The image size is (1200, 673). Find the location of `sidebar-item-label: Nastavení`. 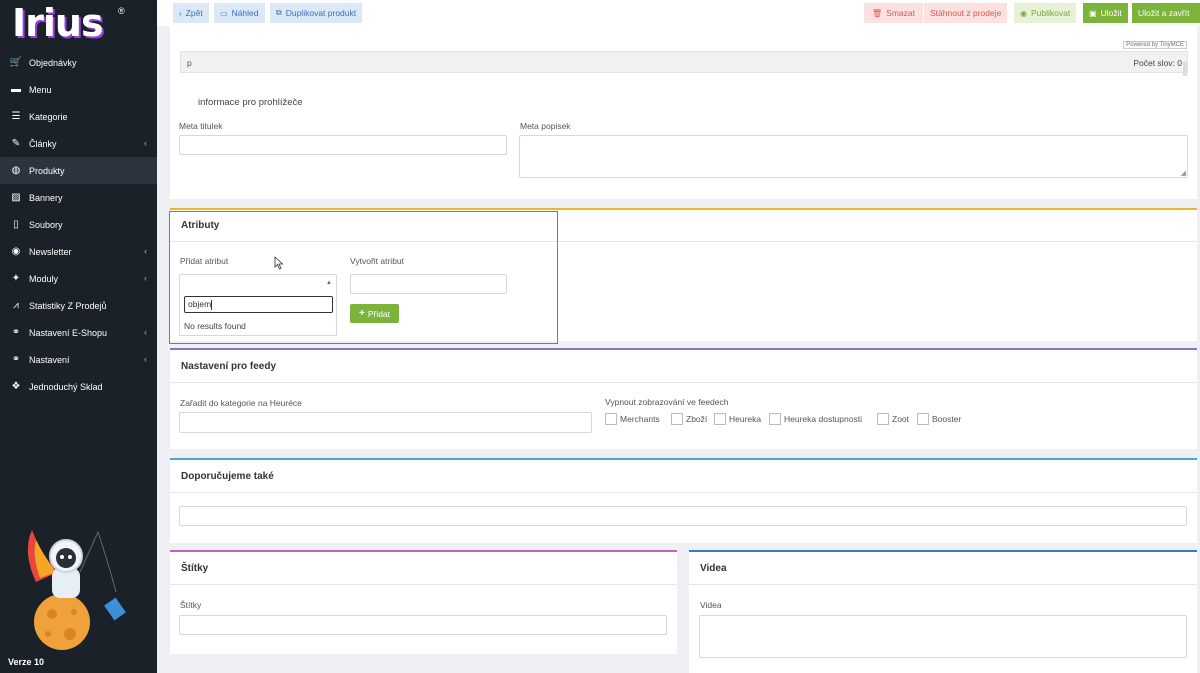

sidebar-item-label: Nastavení is located at coordinates (49, 359).